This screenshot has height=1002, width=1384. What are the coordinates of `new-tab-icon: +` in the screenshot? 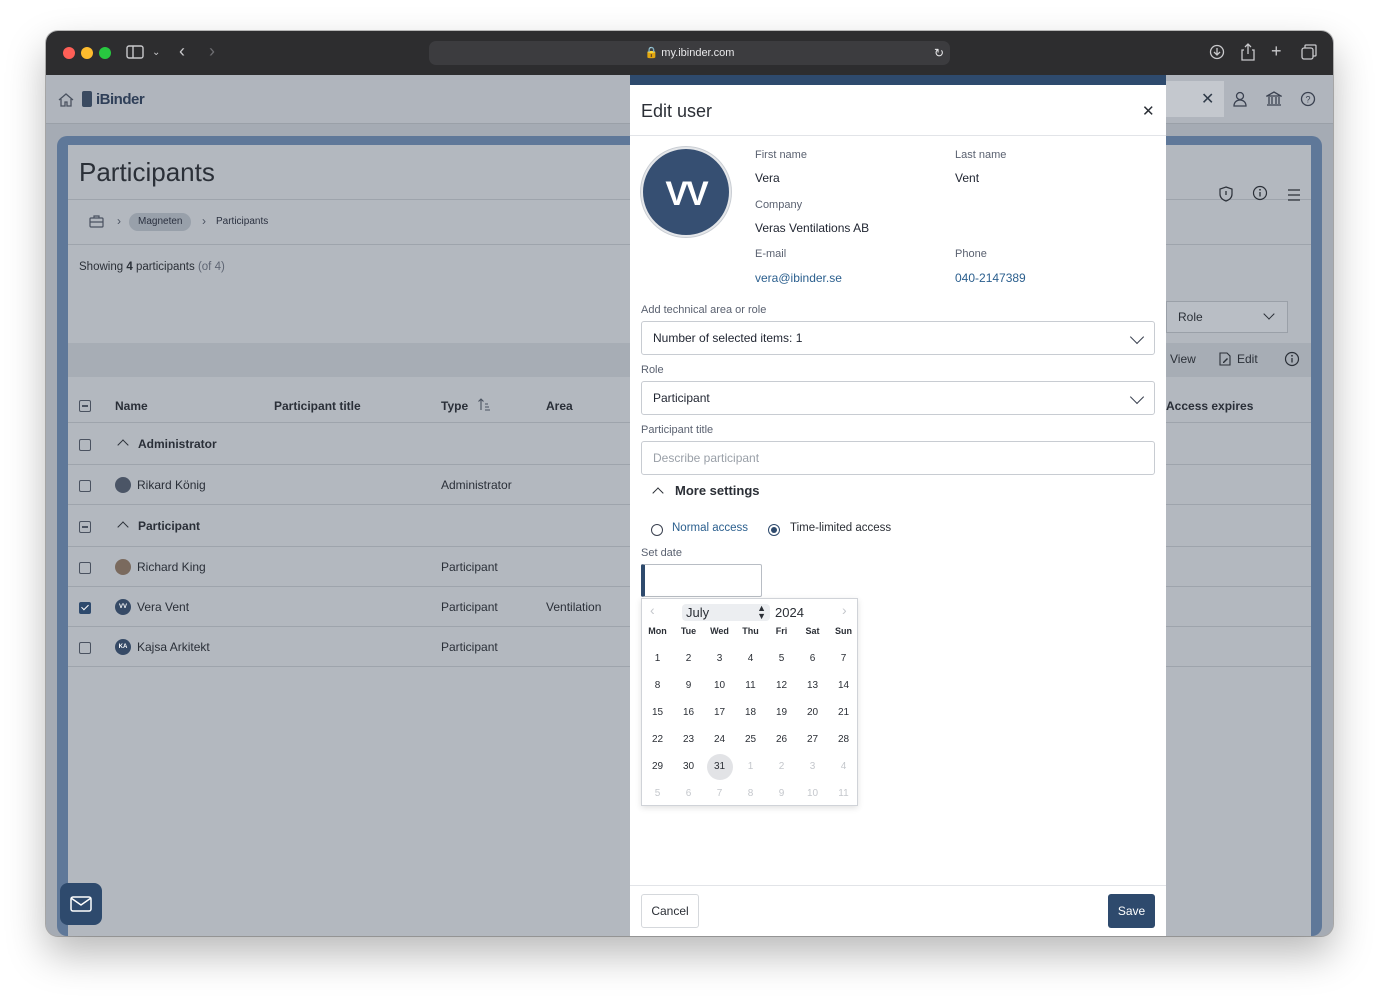 It's located at (1276, 51).